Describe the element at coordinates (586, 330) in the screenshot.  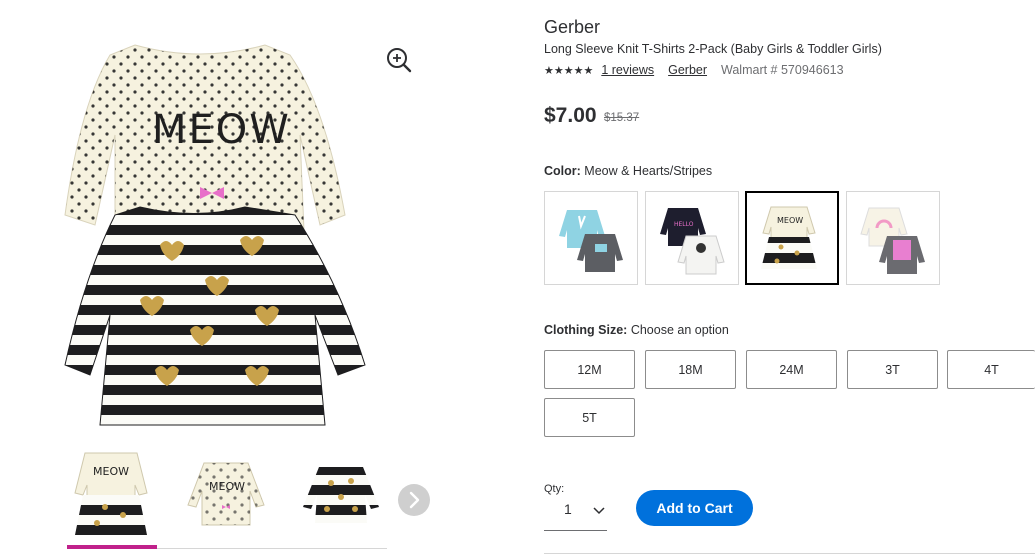
I see `size-label: Clothing Size:` at that location.